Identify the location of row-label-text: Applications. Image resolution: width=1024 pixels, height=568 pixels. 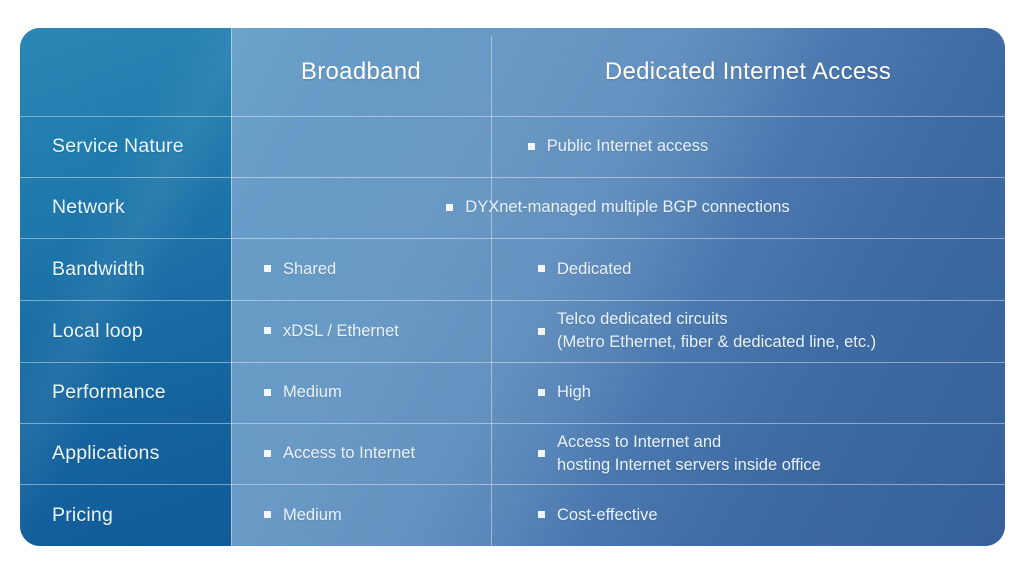
(106, 453).